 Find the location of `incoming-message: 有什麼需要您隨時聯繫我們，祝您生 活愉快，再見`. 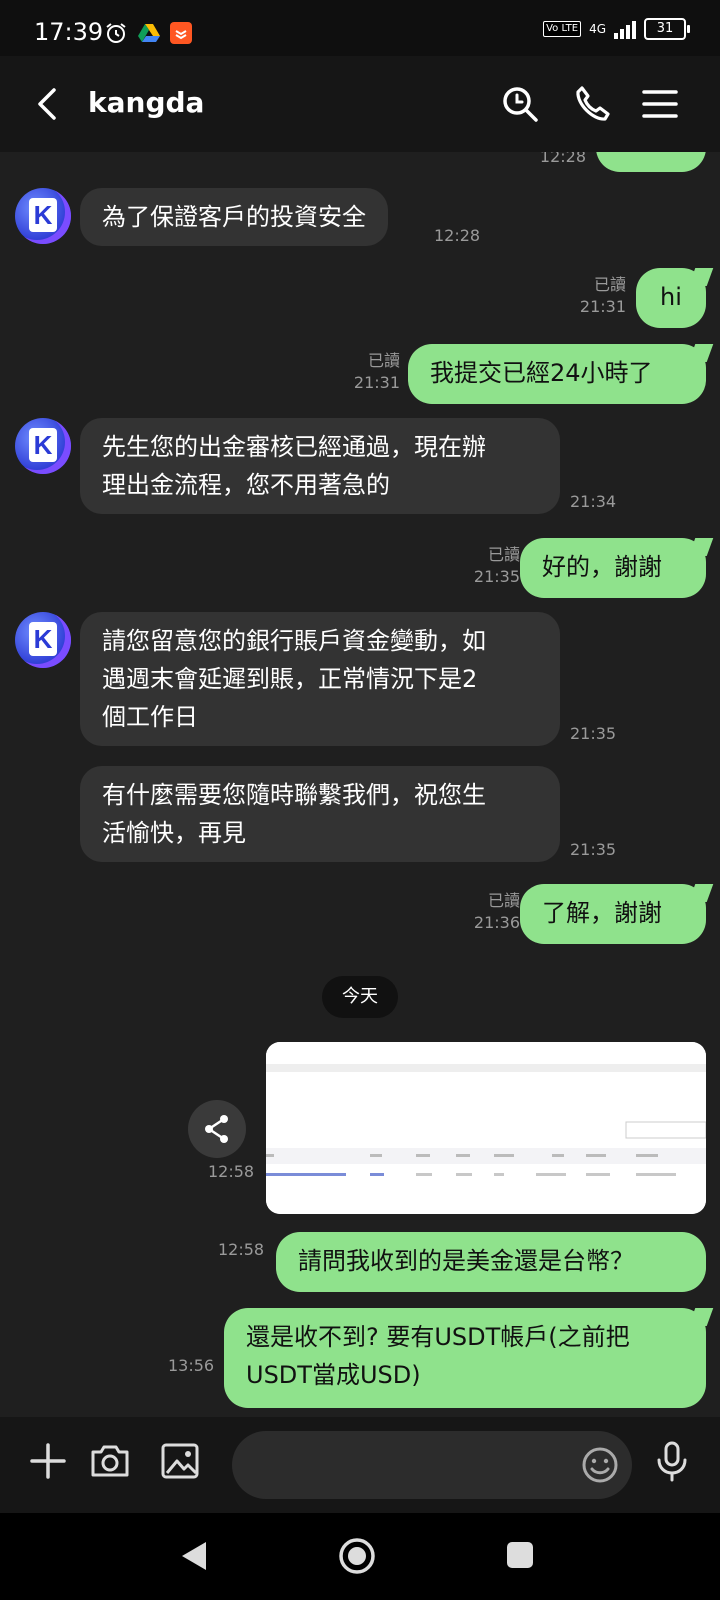

incoming-message: 有什麼需要您隨時聯繫我們，祝您生 活愉快，再見 is located at coordinates (320, 814).